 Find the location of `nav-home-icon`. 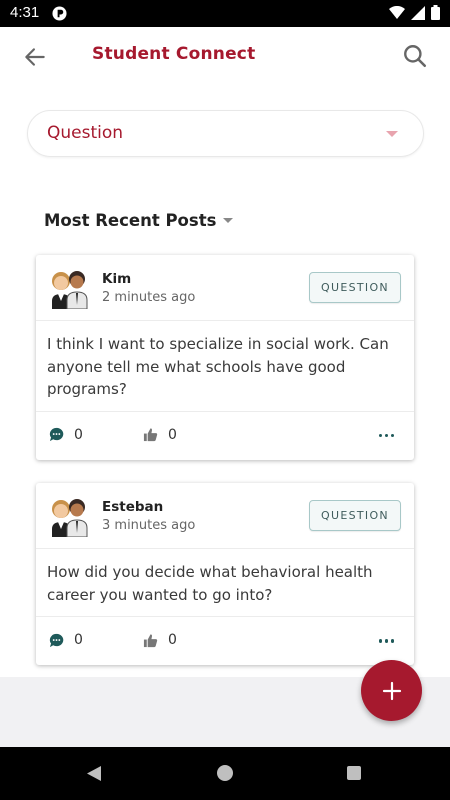

nav-home-icon is located at coordinates (225, 773).